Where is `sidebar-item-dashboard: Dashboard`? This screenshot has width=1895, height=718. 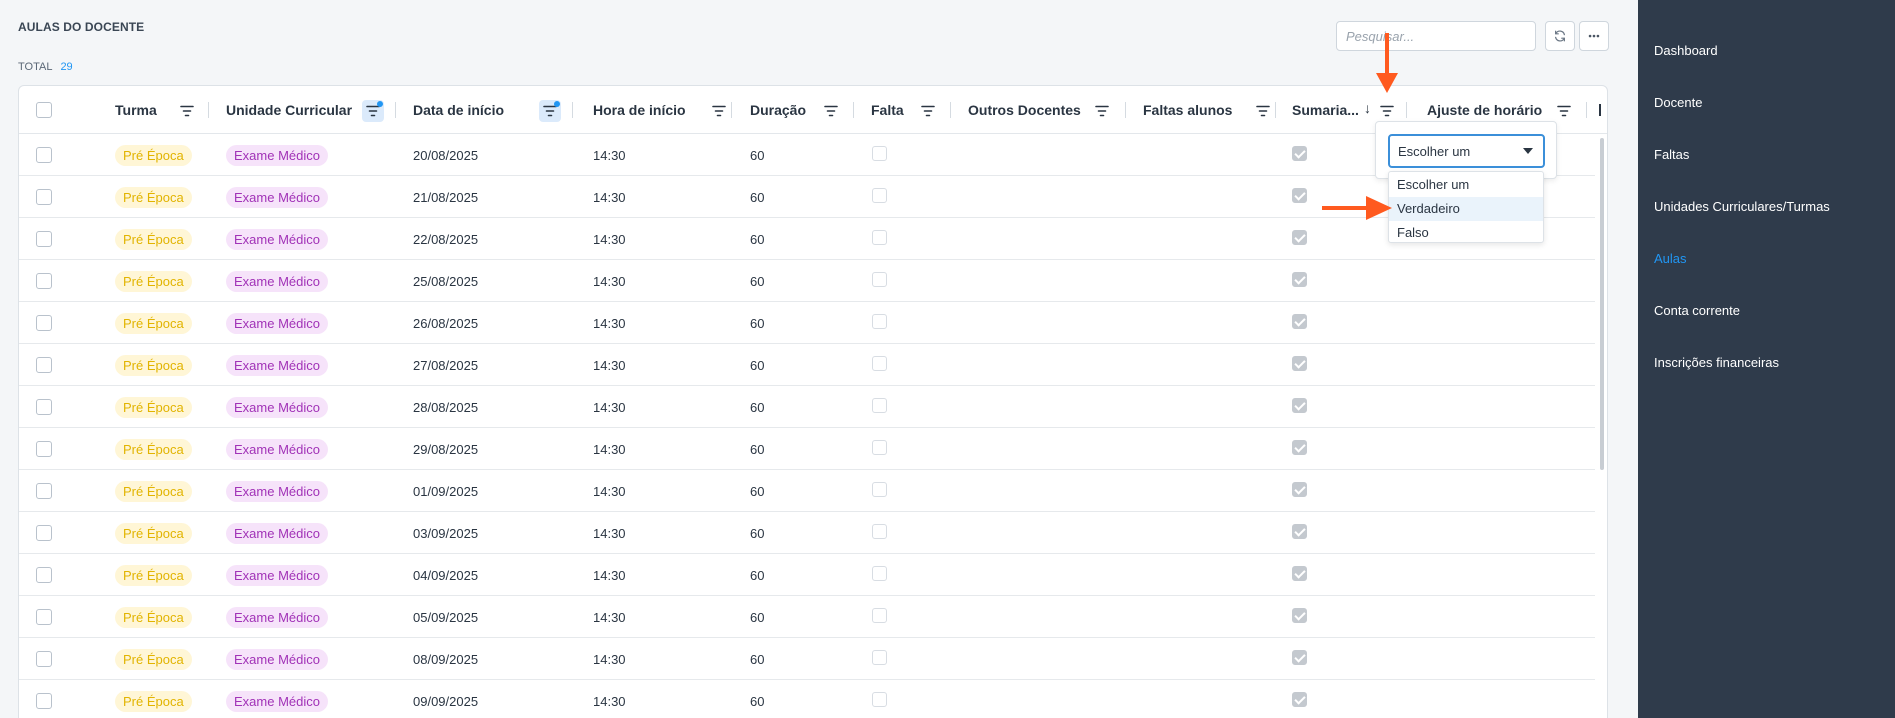 sidebar-item-dashboard: Dashboard is located at coordinates (1686, 50).